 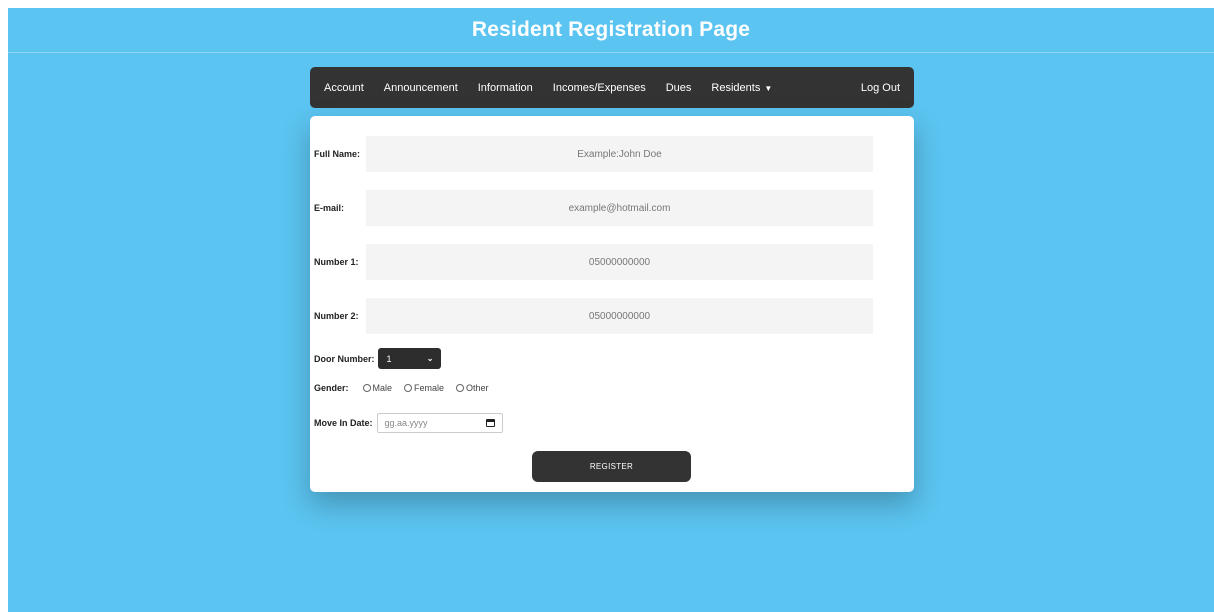 I want to click on nav-item-account: Account, so click(x=344, y=88).